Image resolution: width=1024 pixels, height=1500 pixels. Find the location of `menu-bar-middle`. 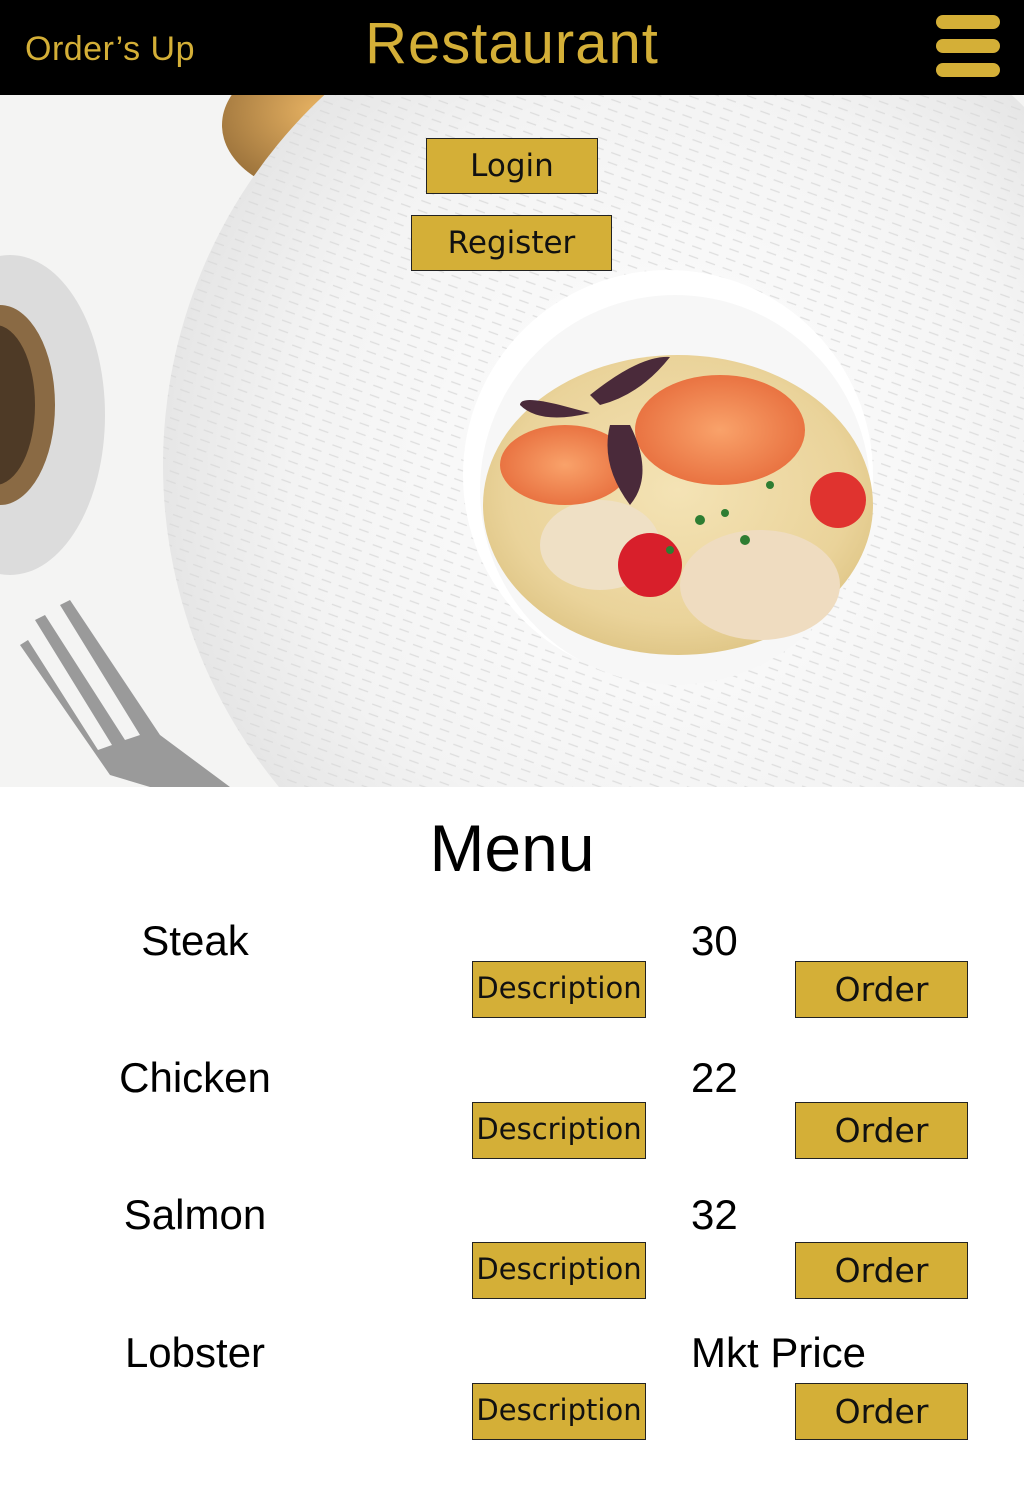

menu-bar-middle is located at coordinates (968, 46).